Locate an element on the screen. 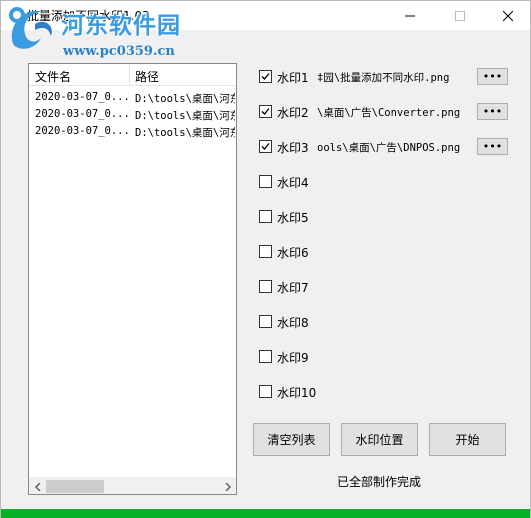 This screenshot has width=531, height=518. watermark-2-checkbox is located at coordinates (265, 111).